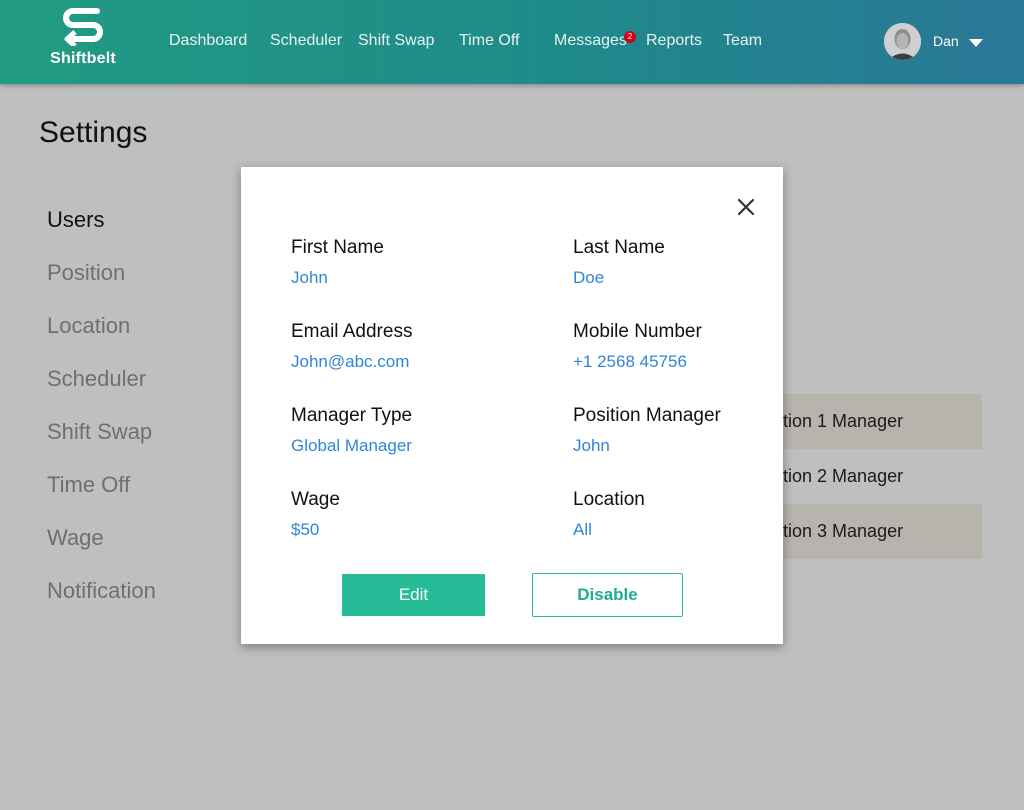 This screenshot has height=810, width=1024. Describe the element at coordinates (589, 277) in the screenshot. I see `last-name-value: Doe` at that location.